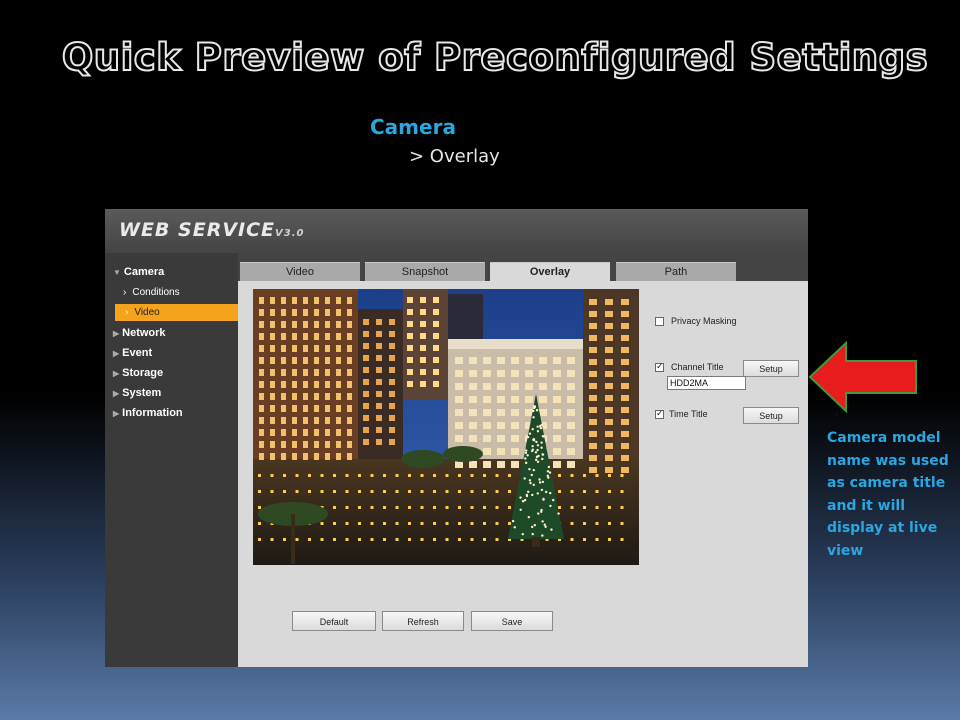 Image resolution: width=960 pixels, height=720 pixels. Describe the element at coordinates (152, 413) in the screenshot. I see `sidebar-item-label: Information` at that location.